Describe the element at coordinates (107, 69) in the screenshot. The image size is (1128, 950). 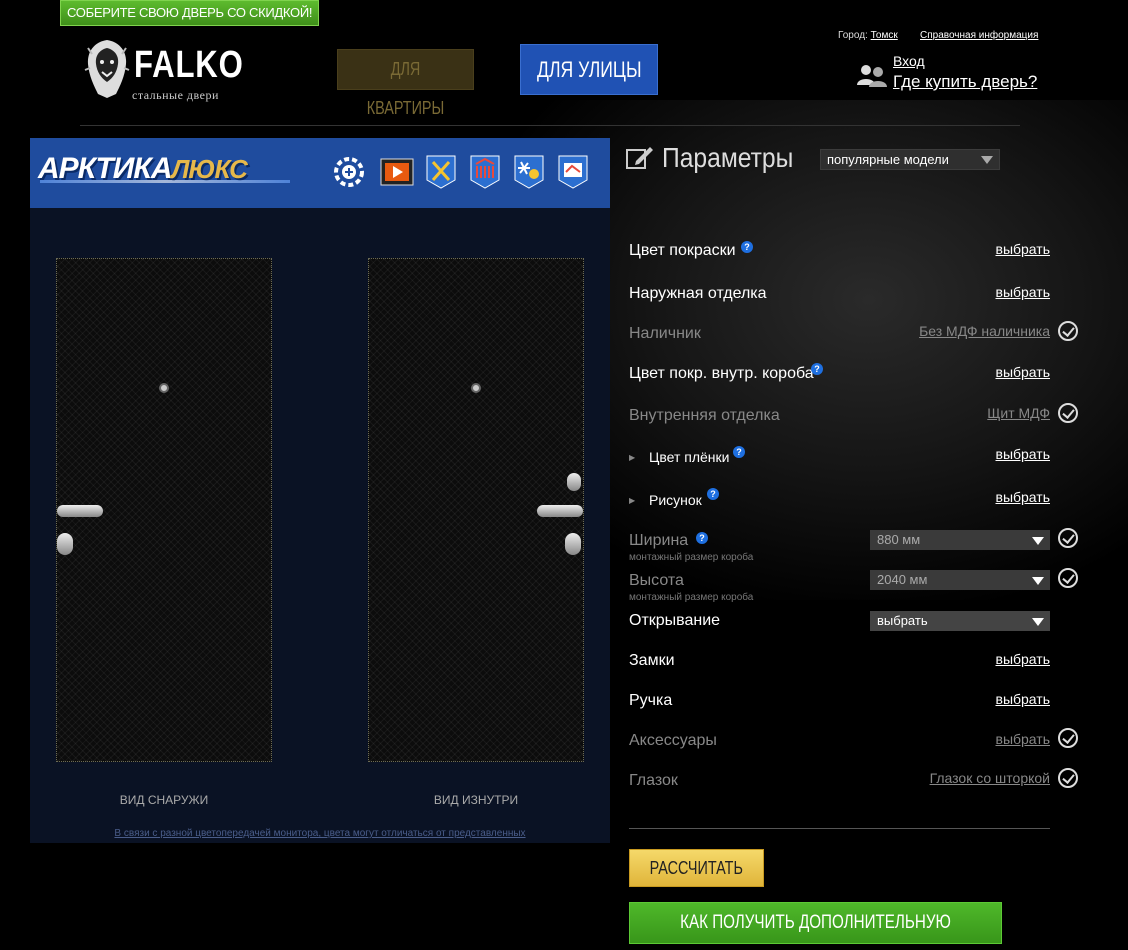
I see `lion-logo-icon` at that location.